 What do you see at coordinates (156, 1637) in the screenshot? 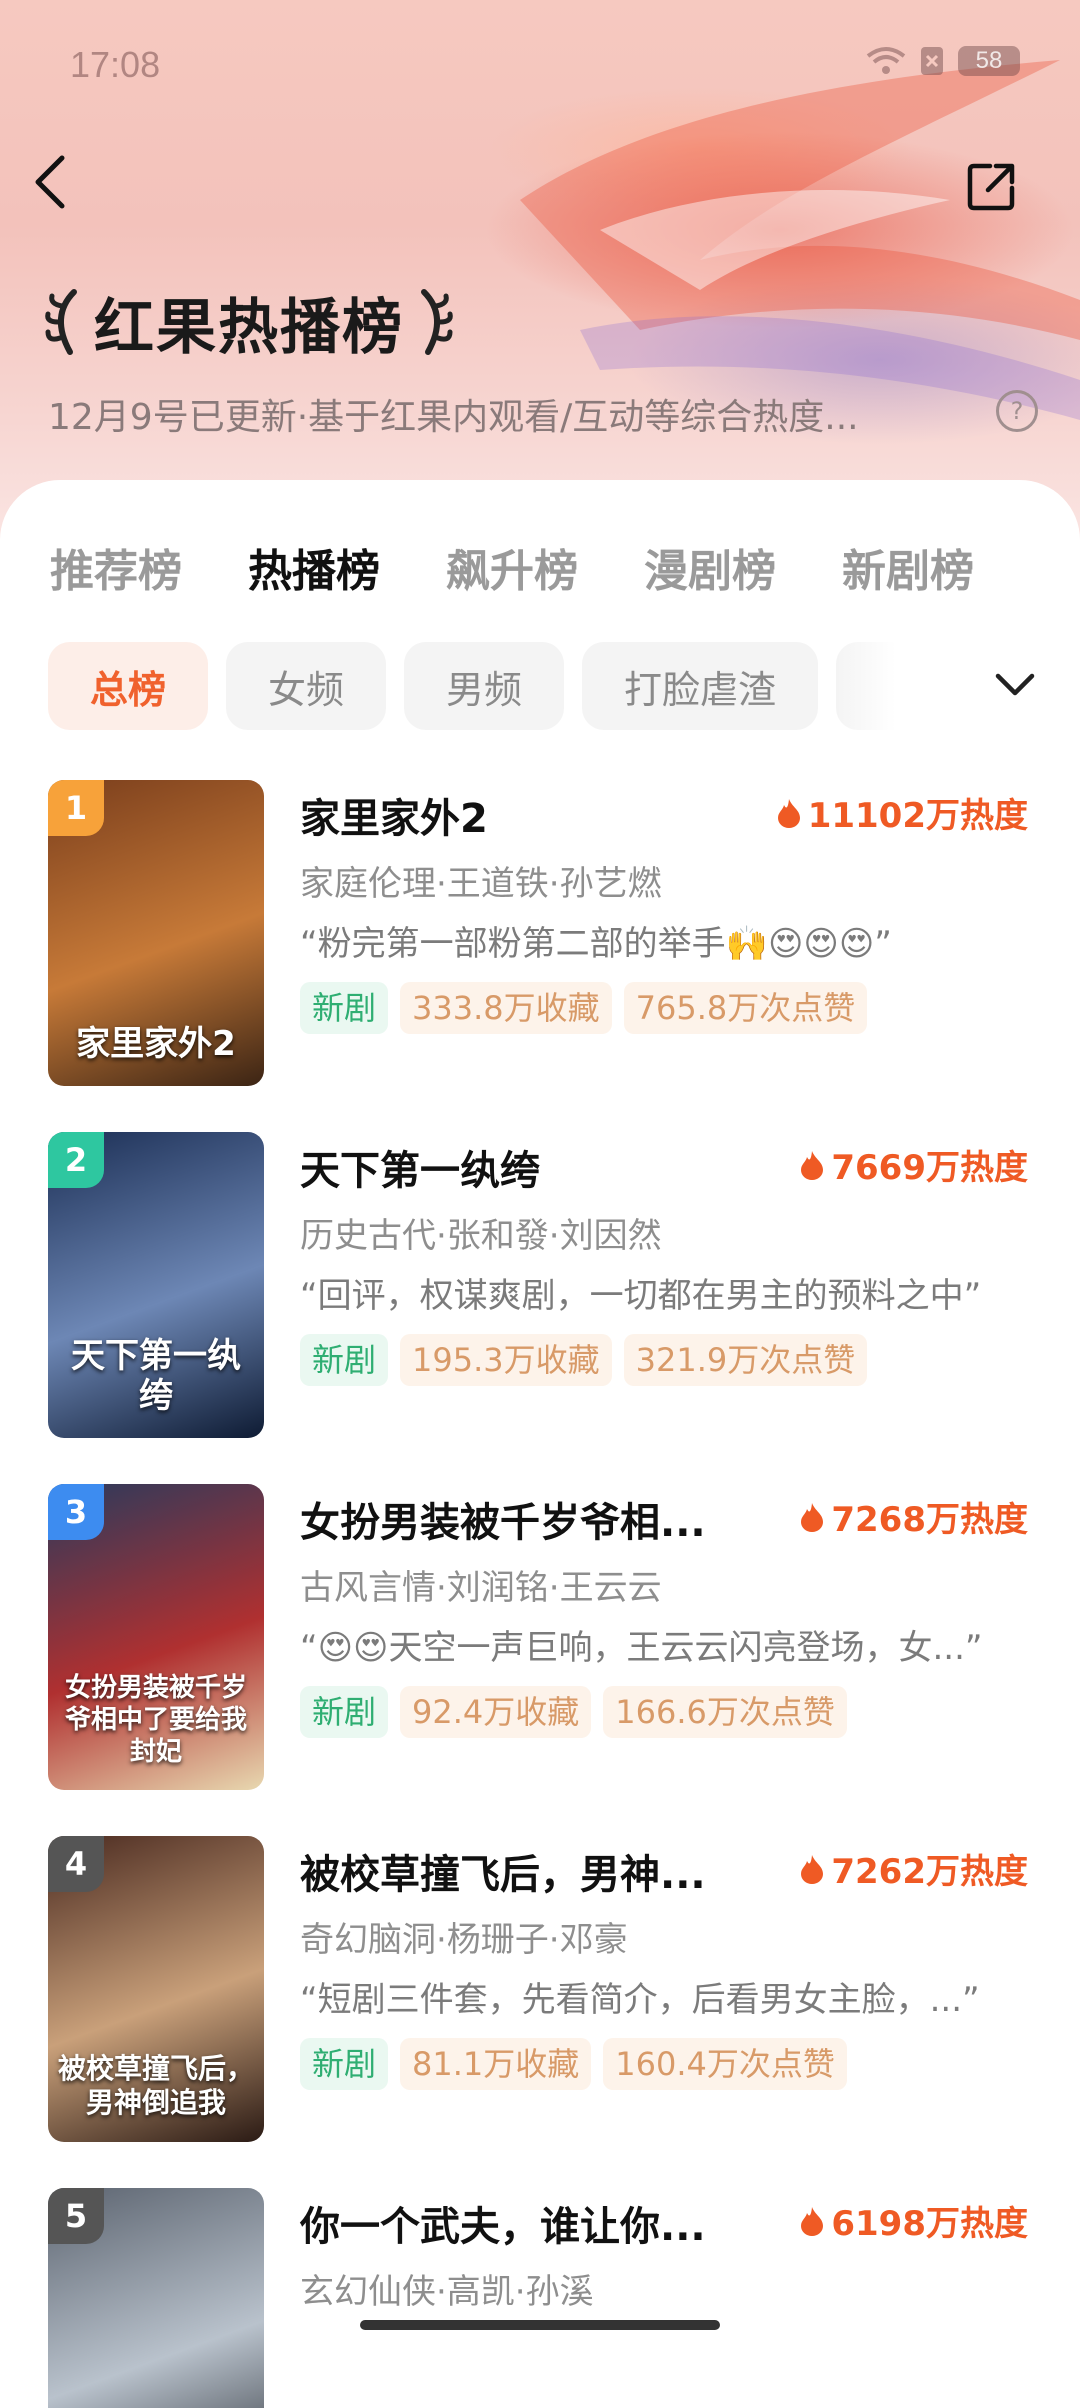
I see `poster-image: 3 女扮男装被千岁爷相中了要给我封妃` at bounding box center [156, 1637].